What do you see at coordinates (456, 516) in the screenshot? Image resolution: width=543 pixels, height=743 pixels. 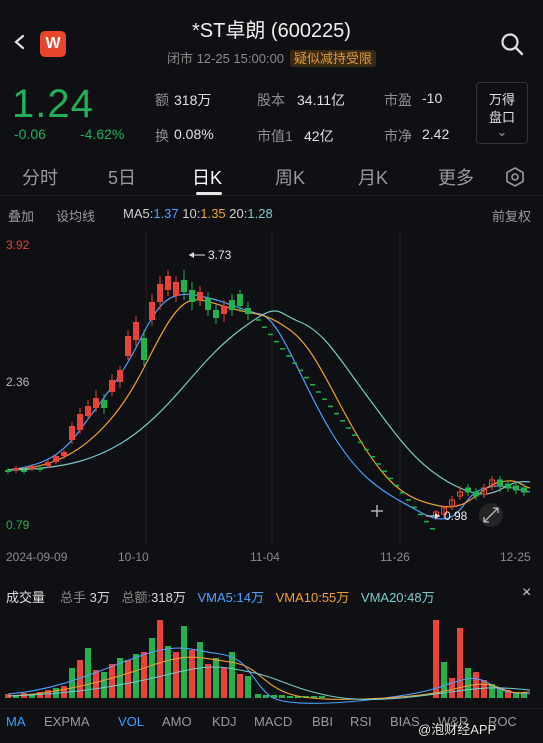 I see `low-annot-label: 0.98` at bounding box center [456, 516].